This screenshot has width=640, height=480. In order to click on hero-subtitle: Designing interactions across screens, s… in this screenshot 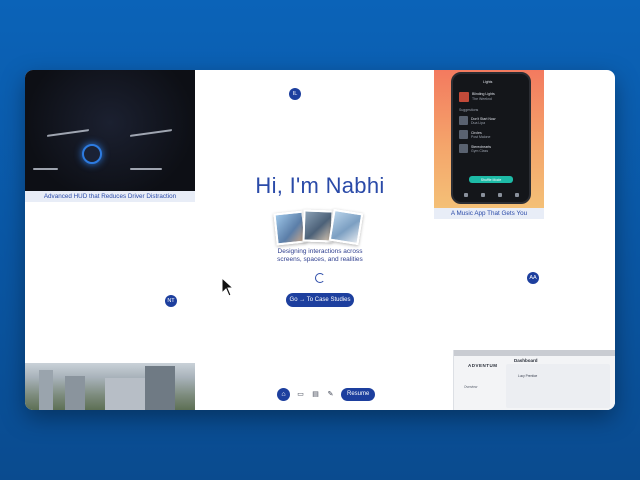, I will do `click(320, 256)`.